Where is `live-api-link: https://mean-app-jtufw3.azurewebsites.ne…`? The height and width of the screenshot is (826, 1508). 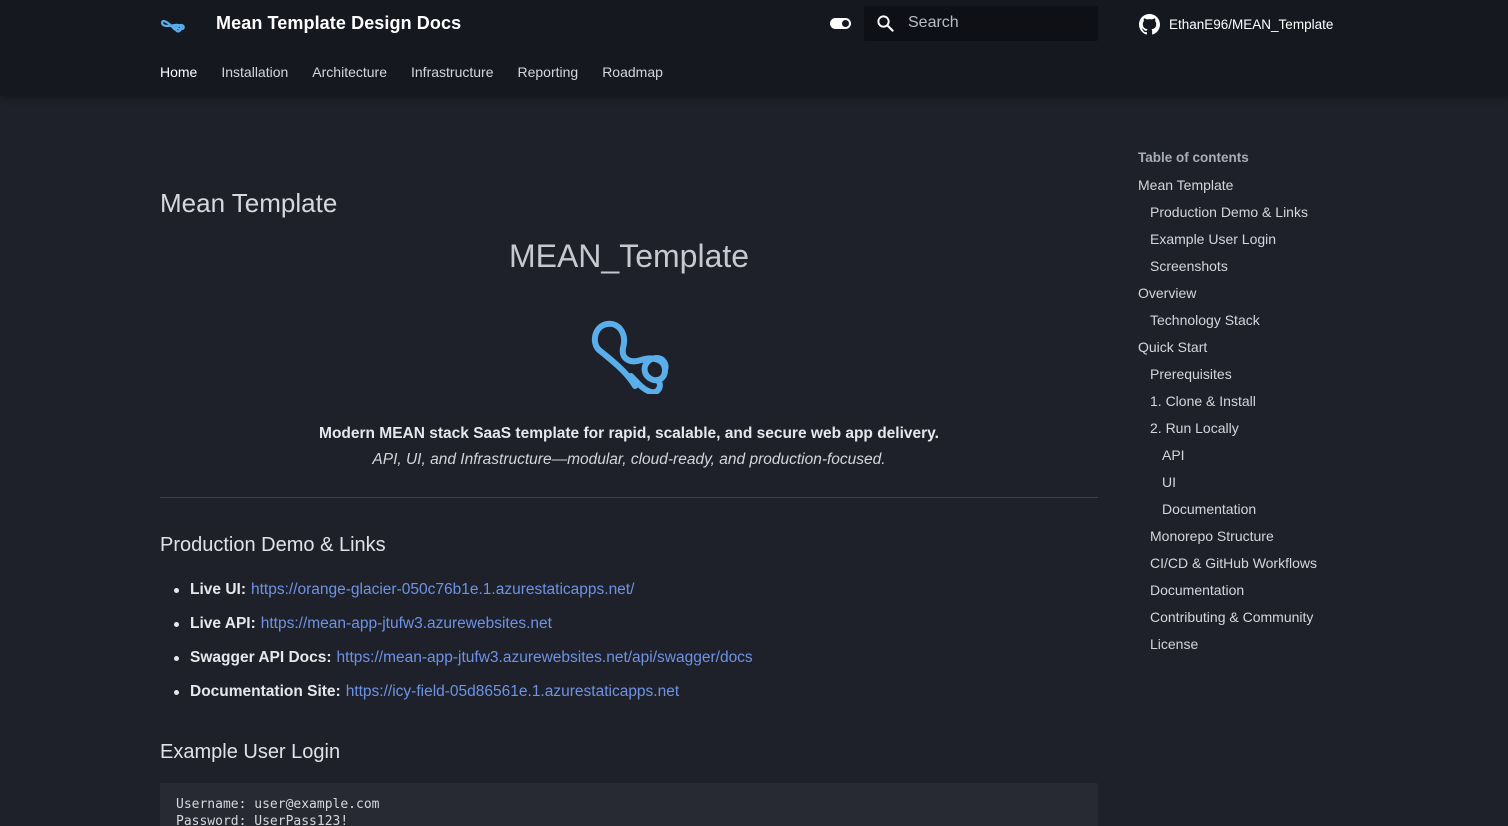 live-api-link: https://mean-app-jtufw3.azurewebsites.ne… is located at coordinates (406, 624).